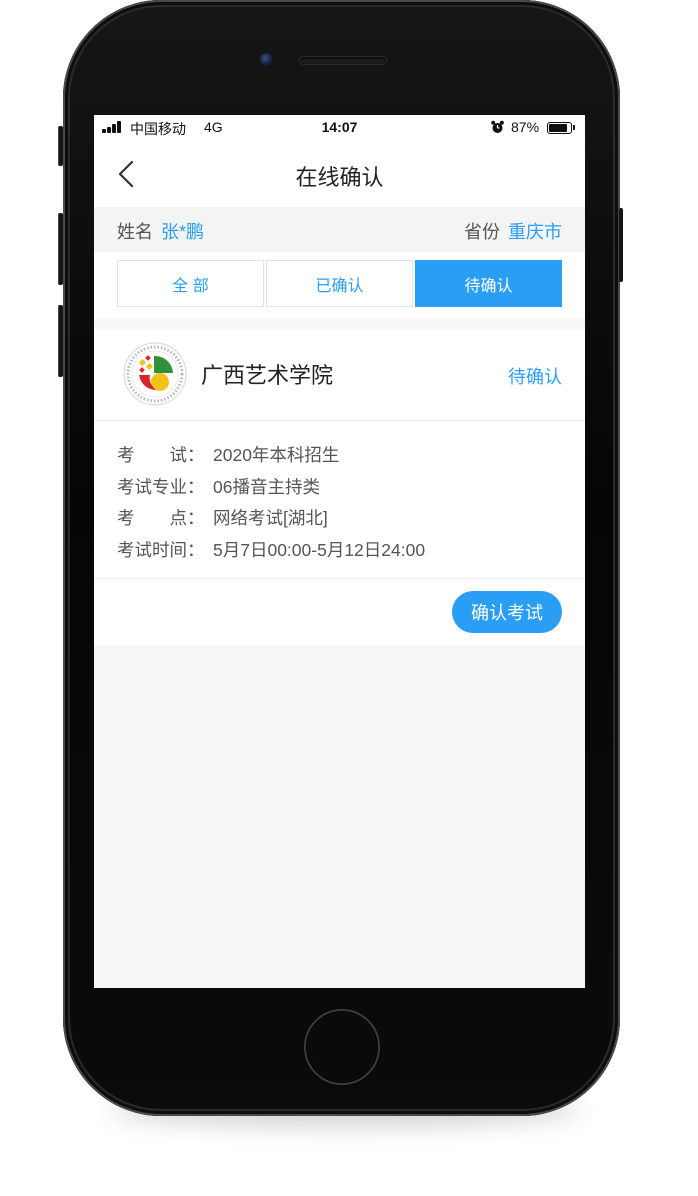 Image resolution: width=698 pixels, height=1196 pixels. I want to click on filter-tabs-area: 全 部 已确认 待确认, so click(339, 285).